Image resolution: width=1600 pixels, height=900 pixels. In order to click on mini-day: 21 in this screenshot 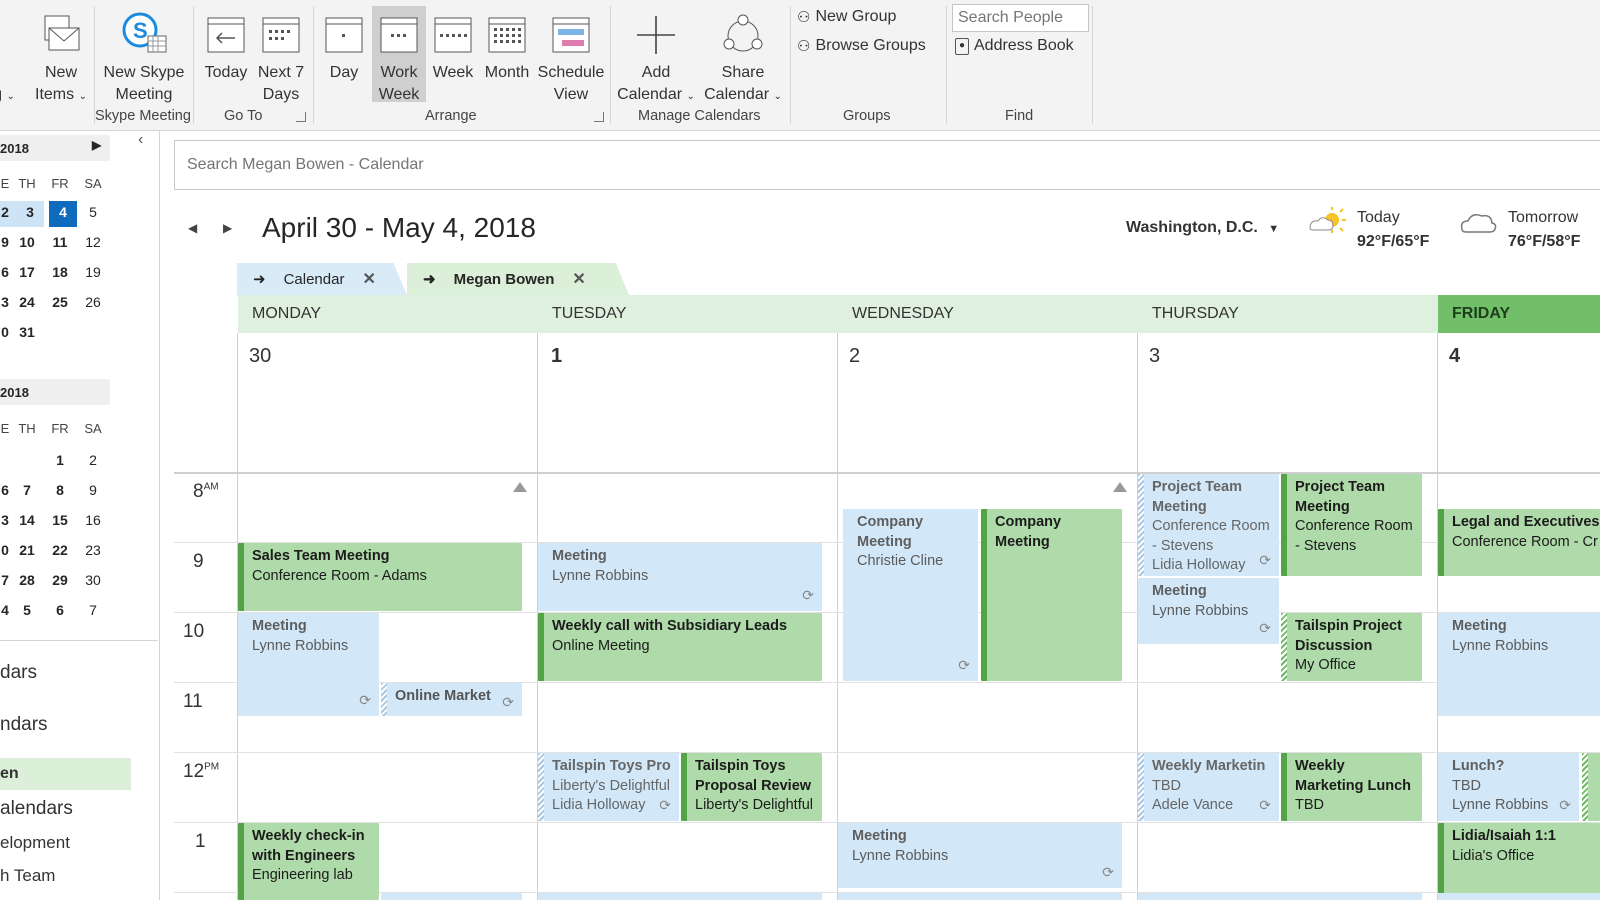, I will do `click(27, 550)`.